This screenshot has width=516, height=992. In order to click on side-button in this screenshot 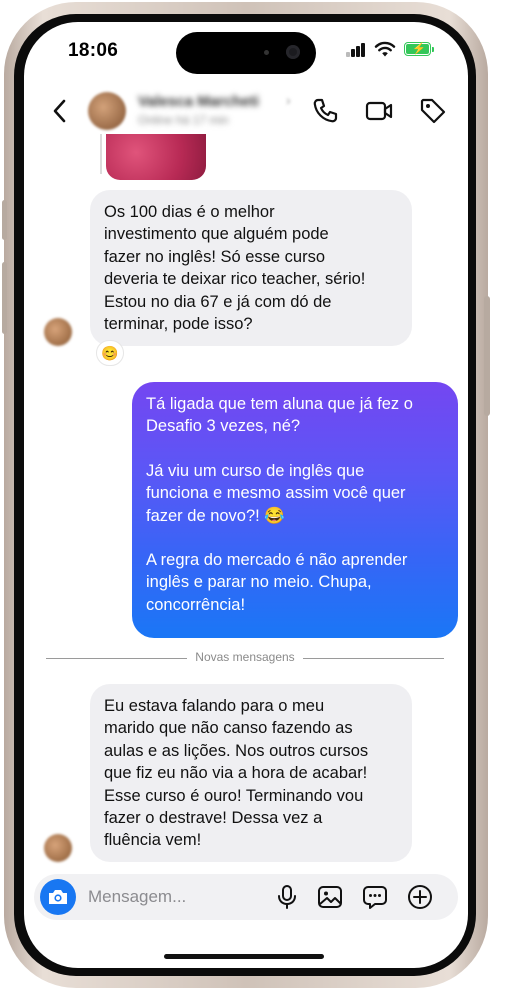, I will do `click(487, 356)`.